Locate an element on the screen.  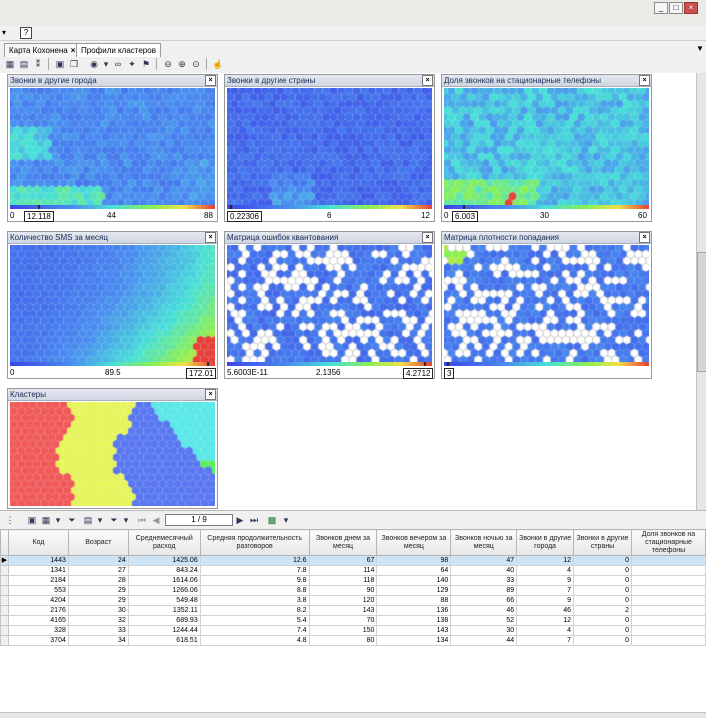
column-header: Средняя продолжительность разговоров is located at coordinates (254, 542).